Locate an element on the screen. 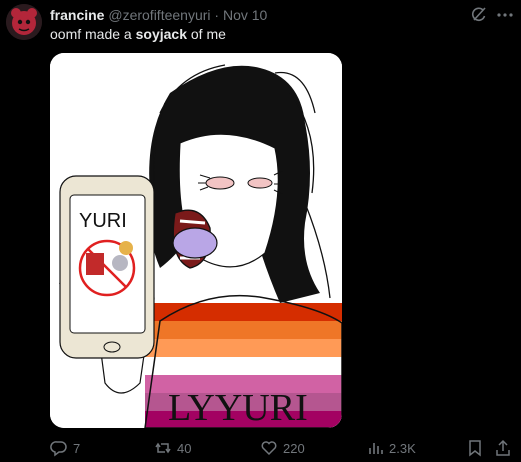 The width and height of the screenshot is (521, 462). display-name: francine is located at coordinates (77, 15).